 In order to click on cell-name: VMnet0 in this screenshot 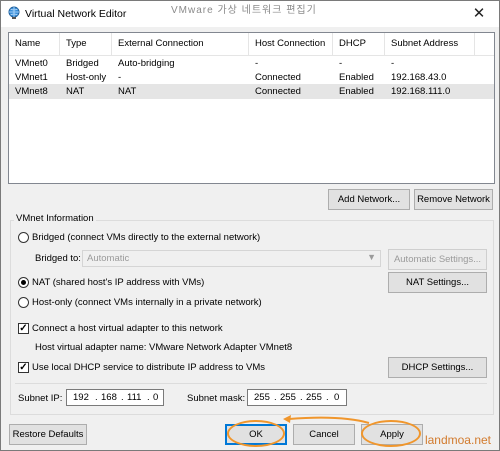, I will do `click(31, 63)`.